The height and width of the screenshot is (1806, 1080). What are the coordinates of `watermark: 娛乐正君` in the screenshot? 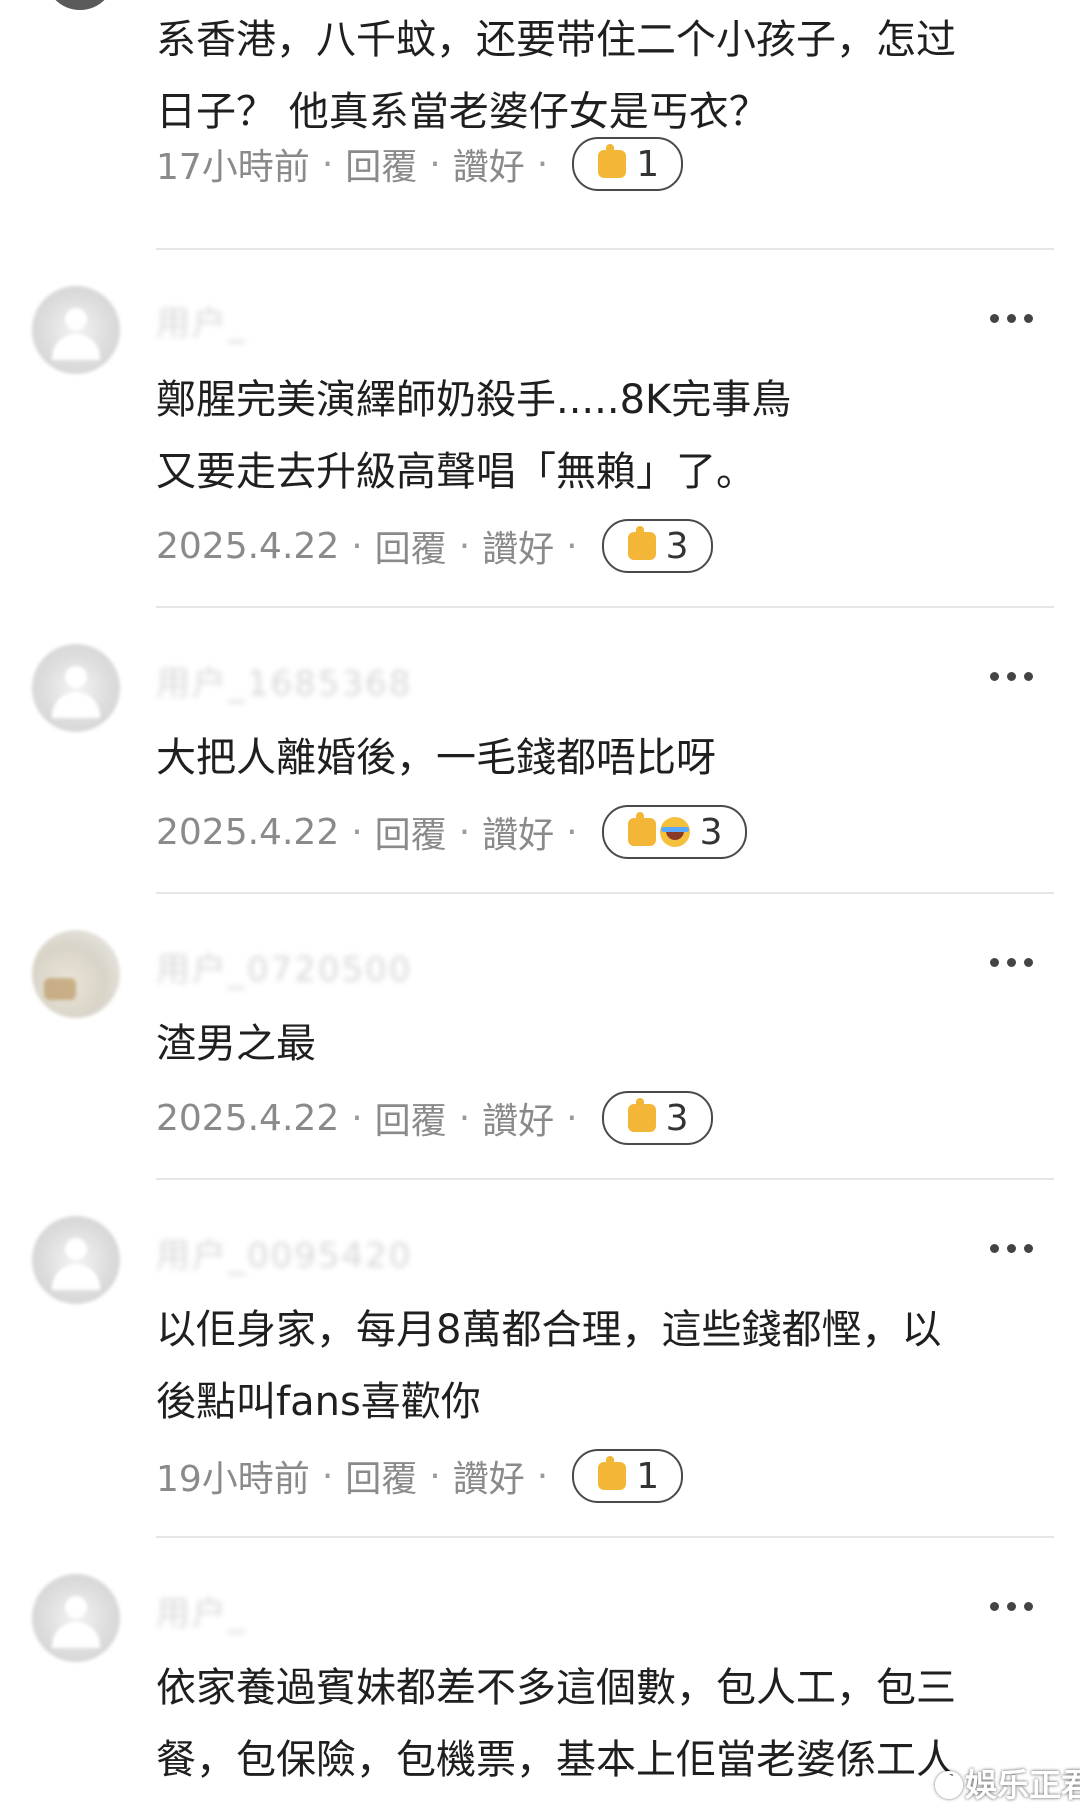 It's located at (1007, 1783).